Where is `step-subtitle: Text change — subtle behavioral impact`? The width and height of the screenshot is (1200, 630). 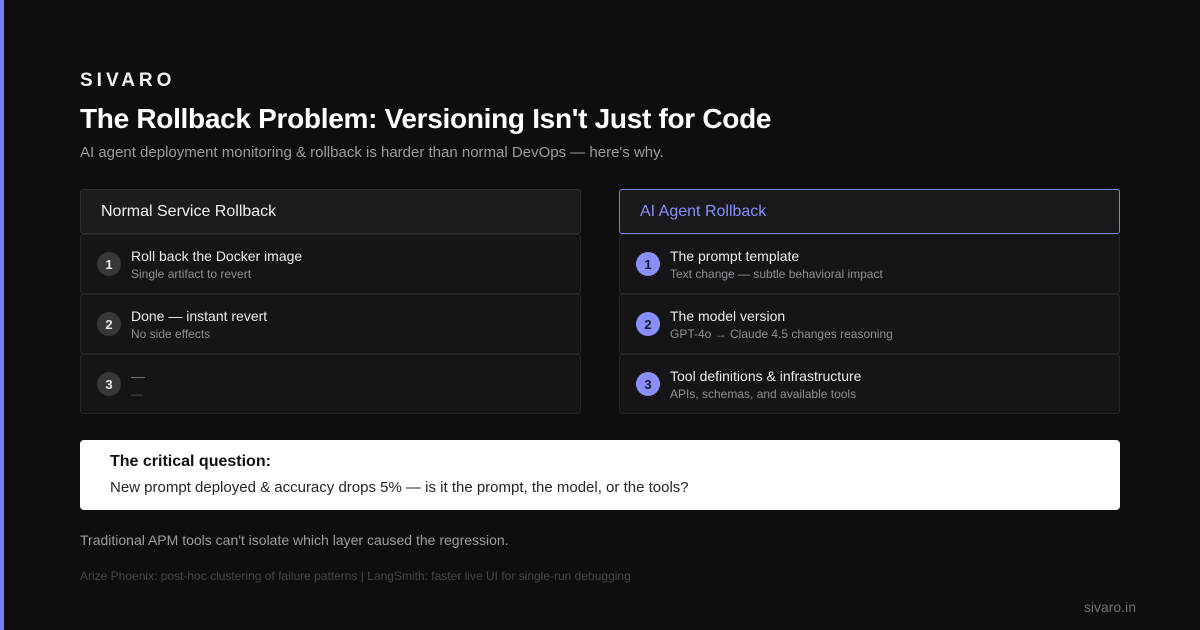
step-subtitle: Text change — subtle behavioral impact is located at coordinates (776, 273).